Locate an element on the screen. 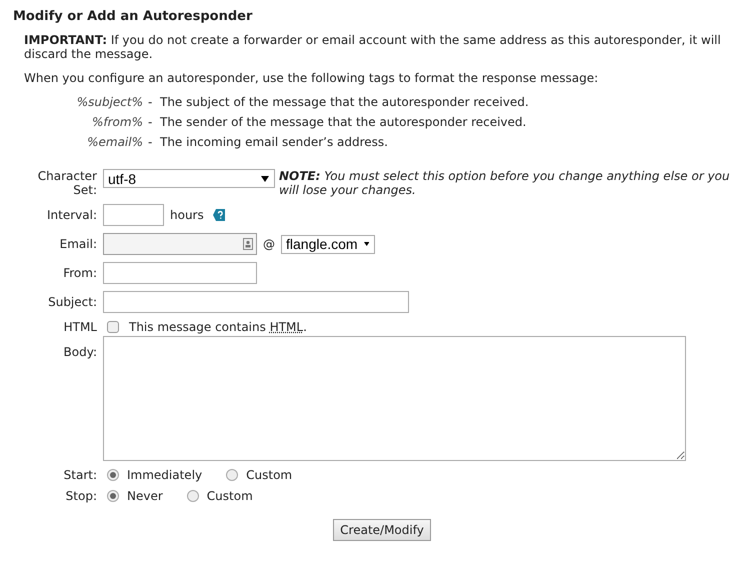  tag-name: %email% is located at coordinates (115, 142).